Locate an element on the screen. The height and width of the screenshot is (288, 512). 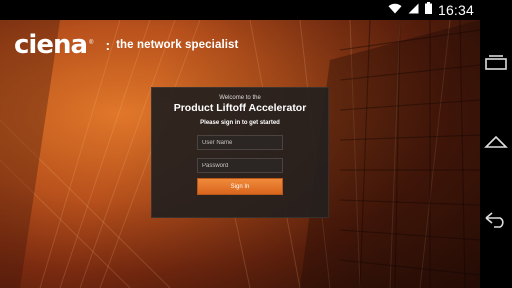
status-bar: 16:34 is located at coordinates (256, 10).